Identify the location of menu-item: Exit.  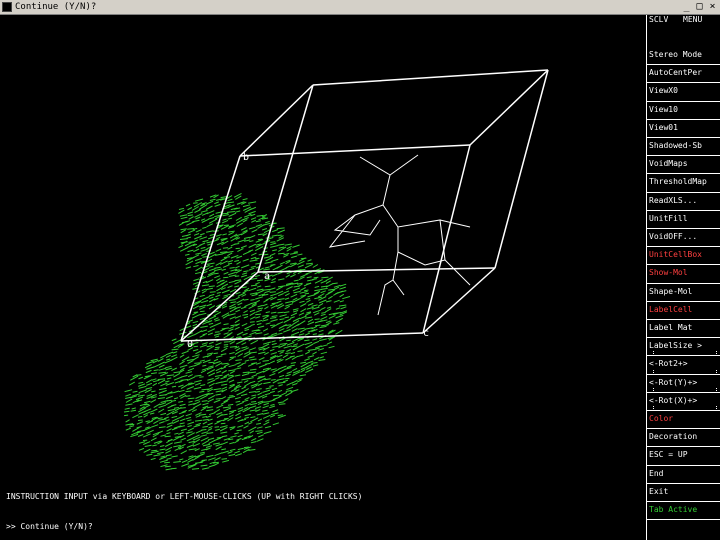
(683, 493).